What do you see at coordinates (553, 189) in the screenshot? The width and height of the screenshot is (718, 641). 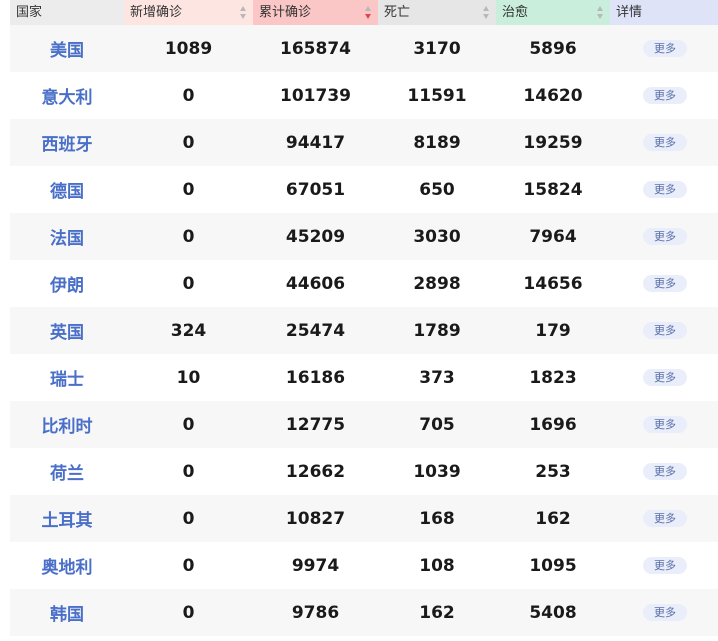 I see `cured-value: 15824` at bounding box center [553, 189].